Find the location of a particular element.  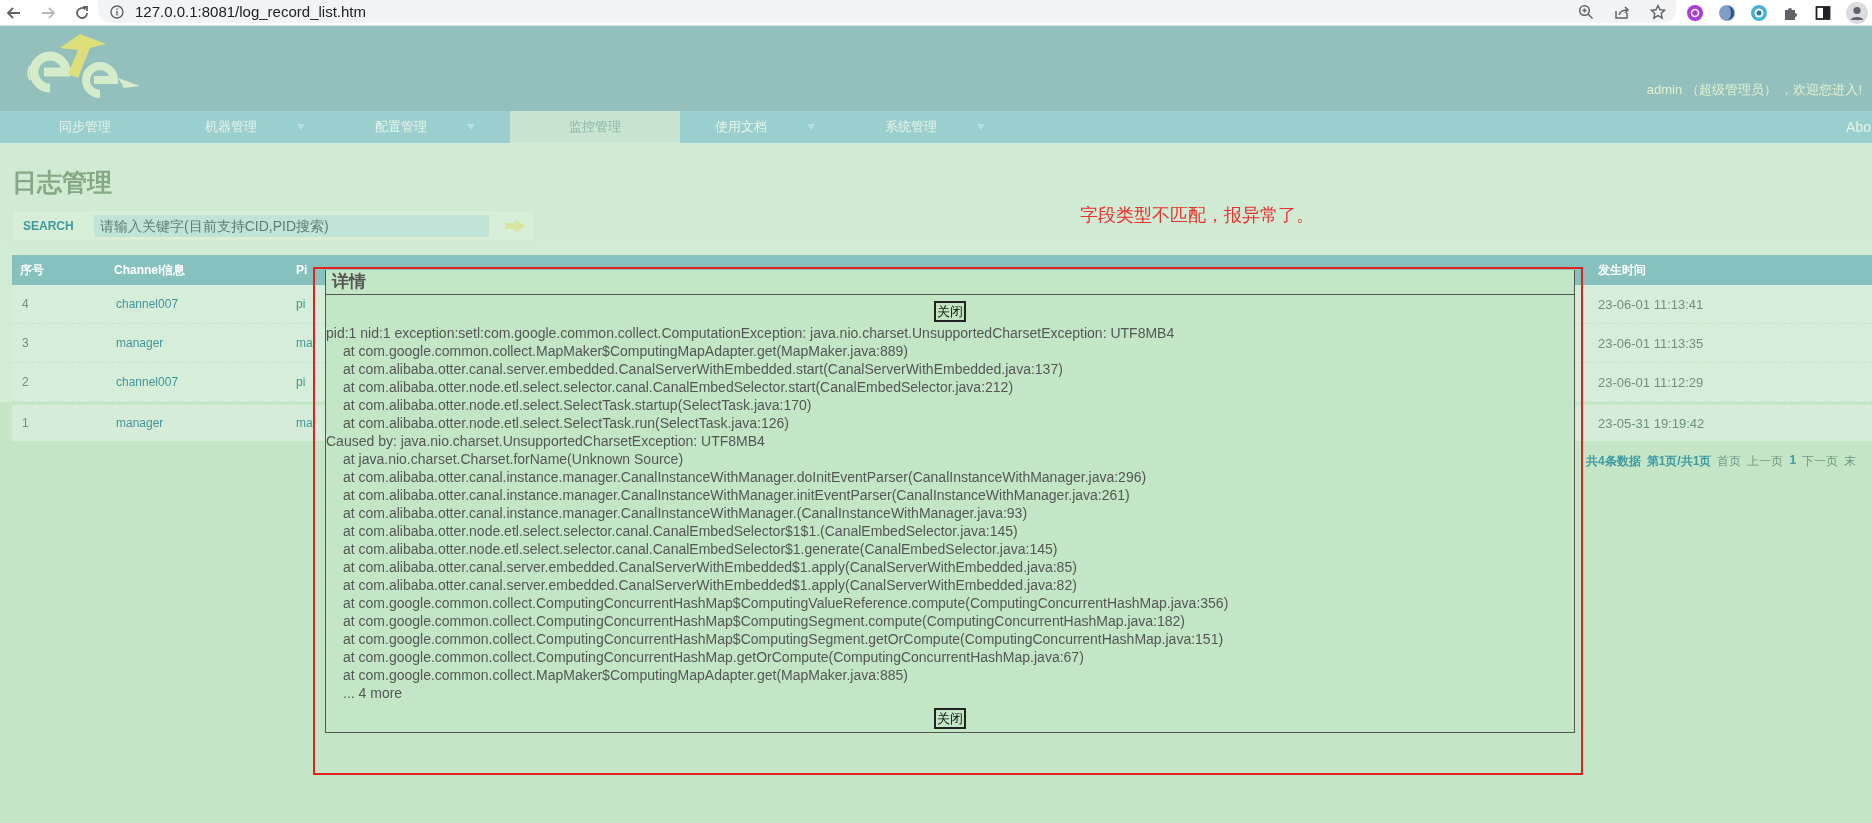

next-page-link: 下一页 is located at coordinates (1820, 461).